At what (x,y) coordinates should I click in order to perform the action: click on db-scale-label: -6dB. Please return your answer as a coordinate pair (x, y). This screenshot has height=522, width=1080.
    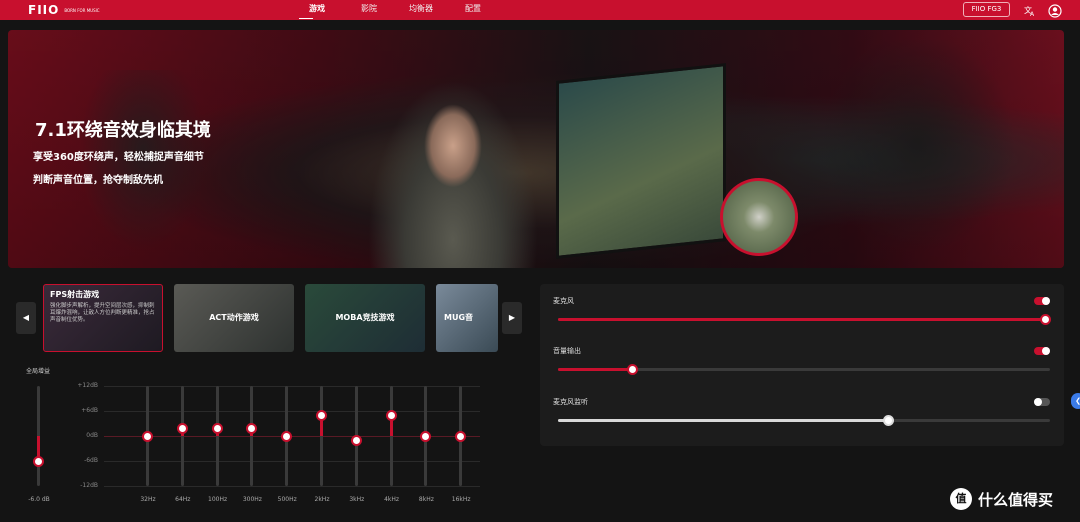
    Looking at the image, I should click on (91, 460).